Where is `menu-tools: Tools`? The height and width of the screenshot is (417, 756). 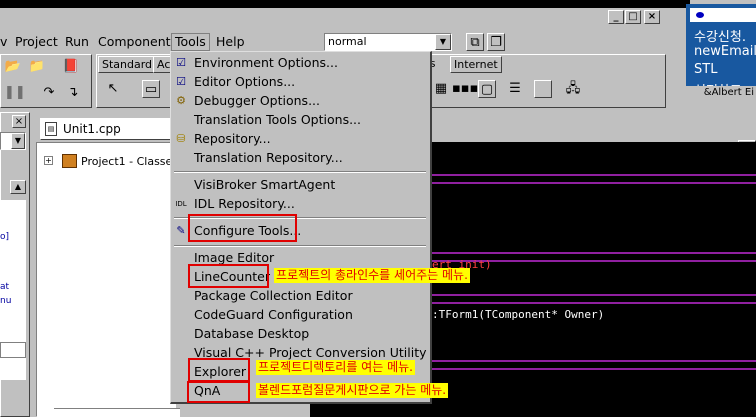 menu-tools: Tools is located at coordinates (190, 42).